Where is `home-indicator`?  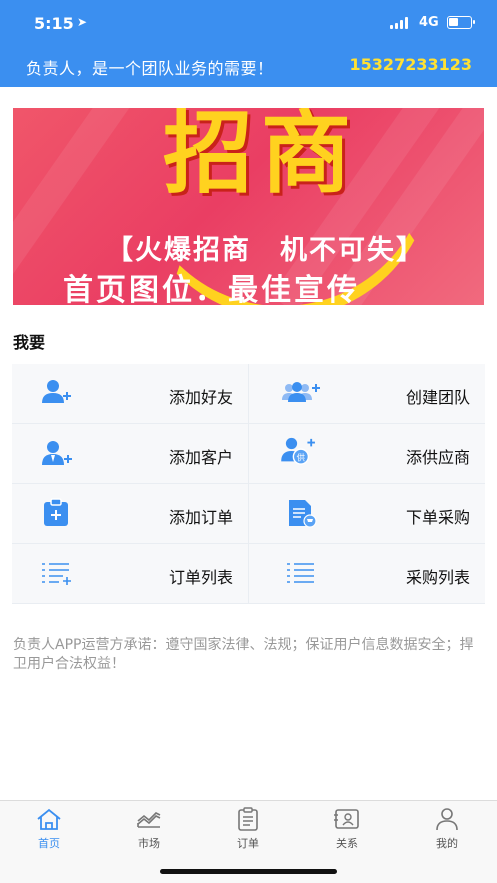 home-indicator is located at coordinates (248, 871).